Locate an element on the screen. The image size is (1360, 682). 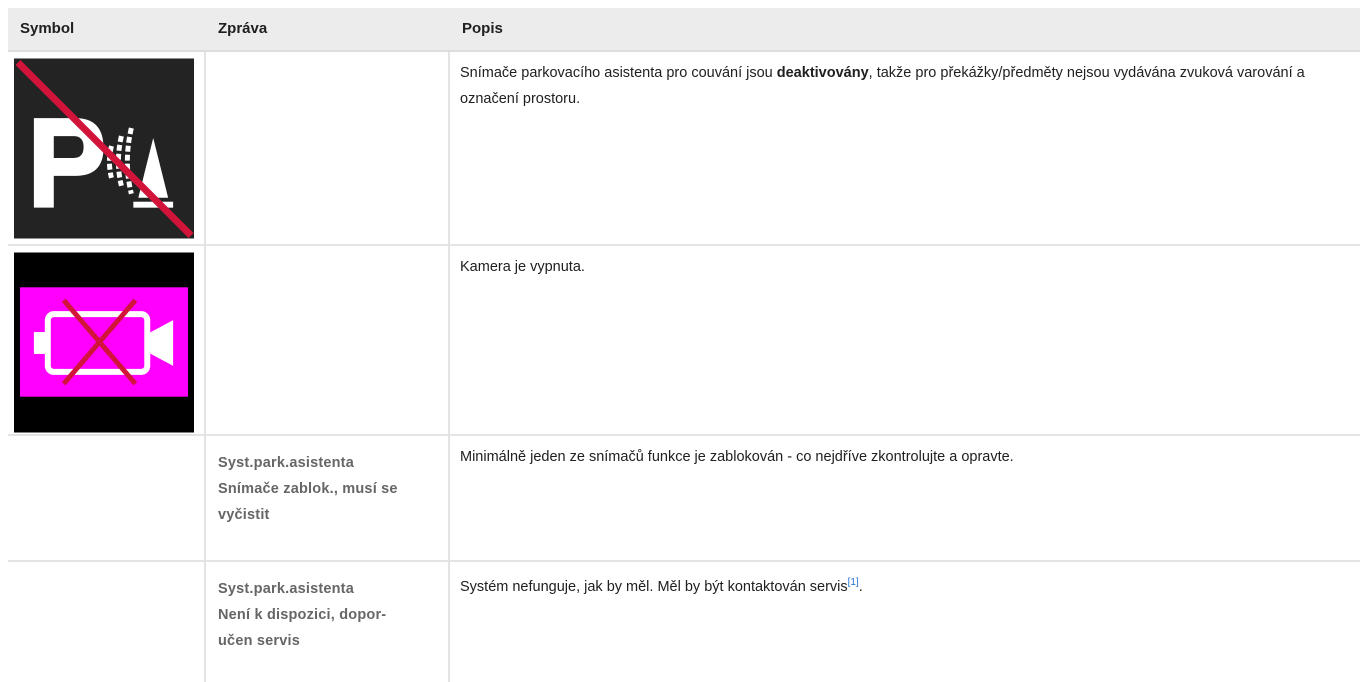
message-line: učen servis is located at coordinates (259, 641).